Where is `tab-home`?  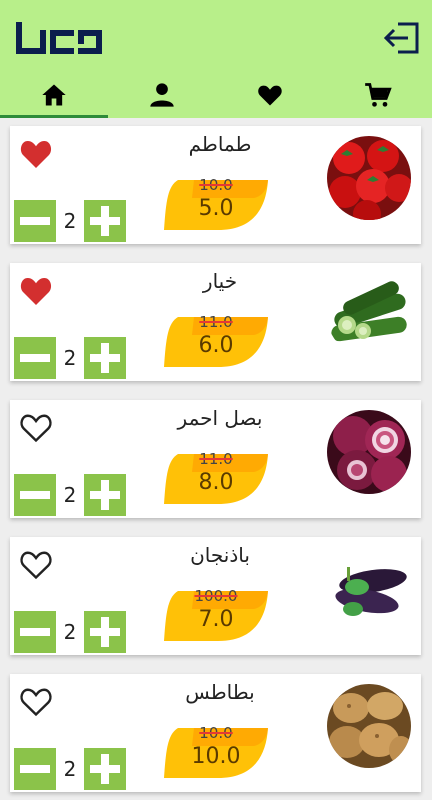
tab-home is located at coordinates (54, 95).